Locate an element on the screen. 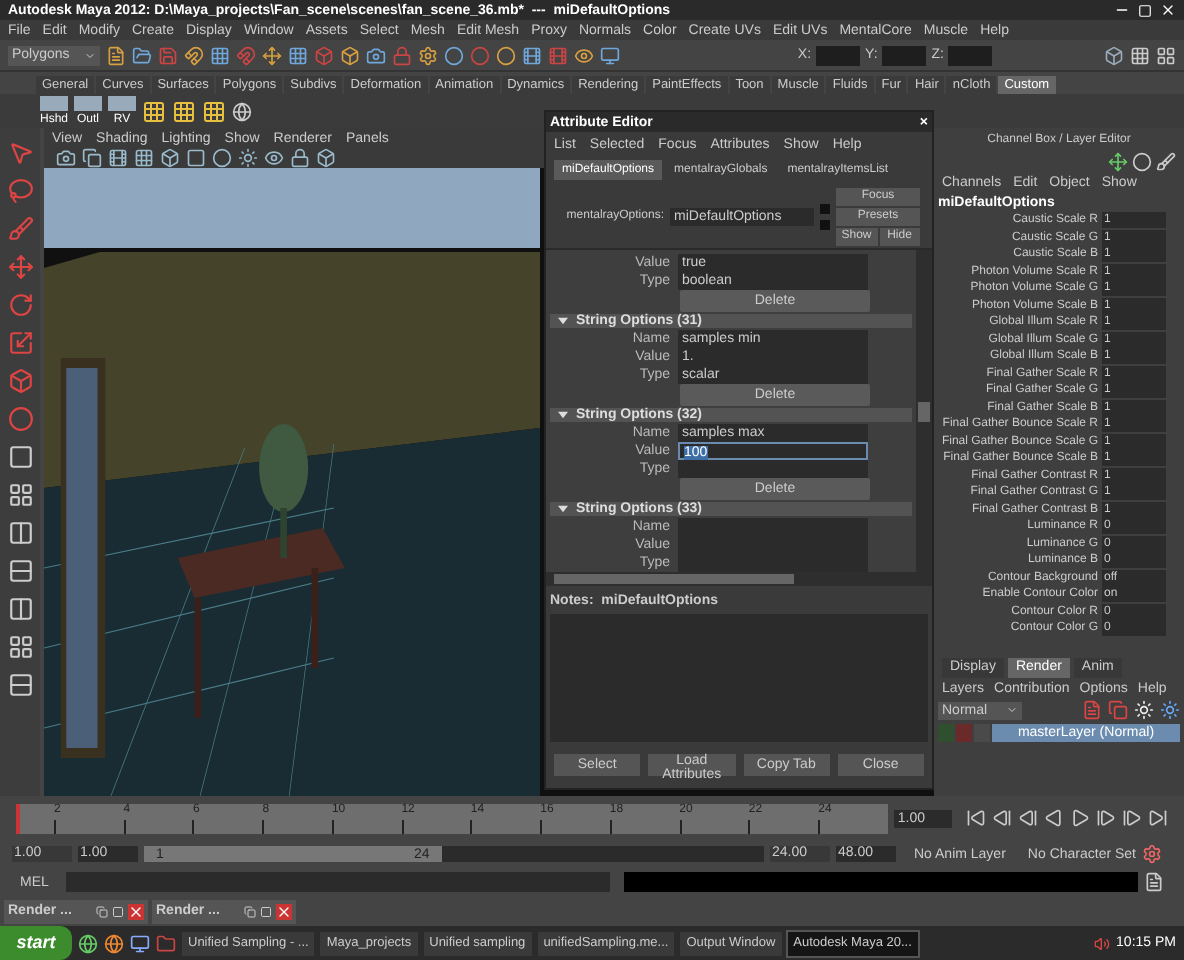  vertical-scrollbar is located at coordinates (924, 411).